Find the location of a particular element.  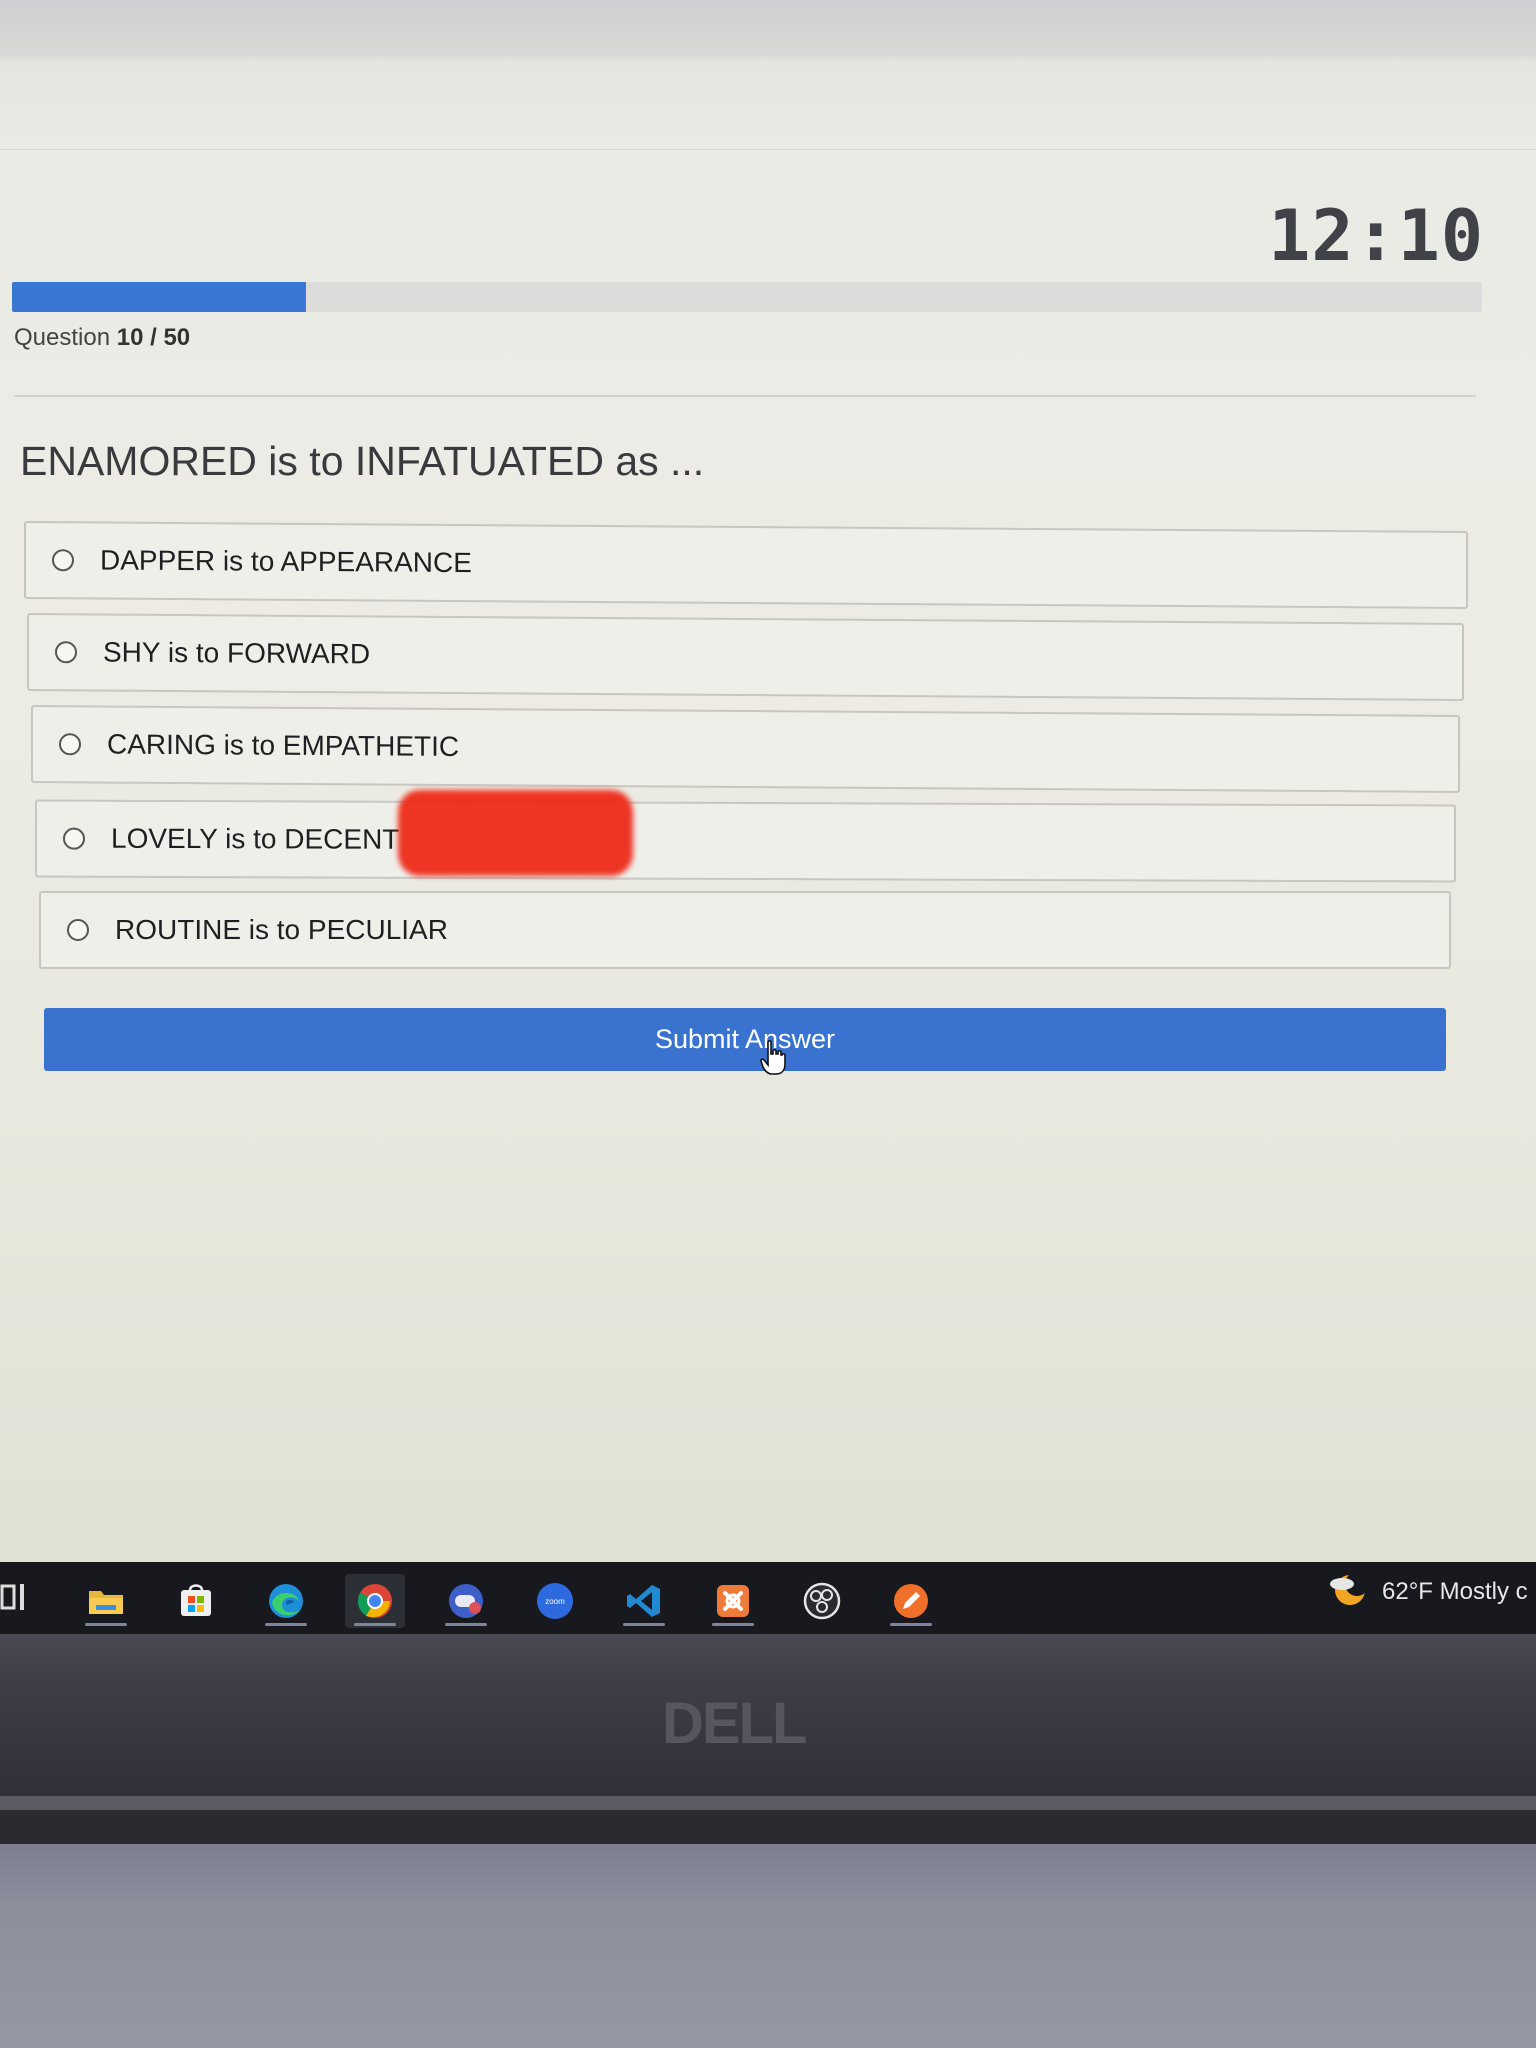

edge-icon is located at coordinates (286, 1601).